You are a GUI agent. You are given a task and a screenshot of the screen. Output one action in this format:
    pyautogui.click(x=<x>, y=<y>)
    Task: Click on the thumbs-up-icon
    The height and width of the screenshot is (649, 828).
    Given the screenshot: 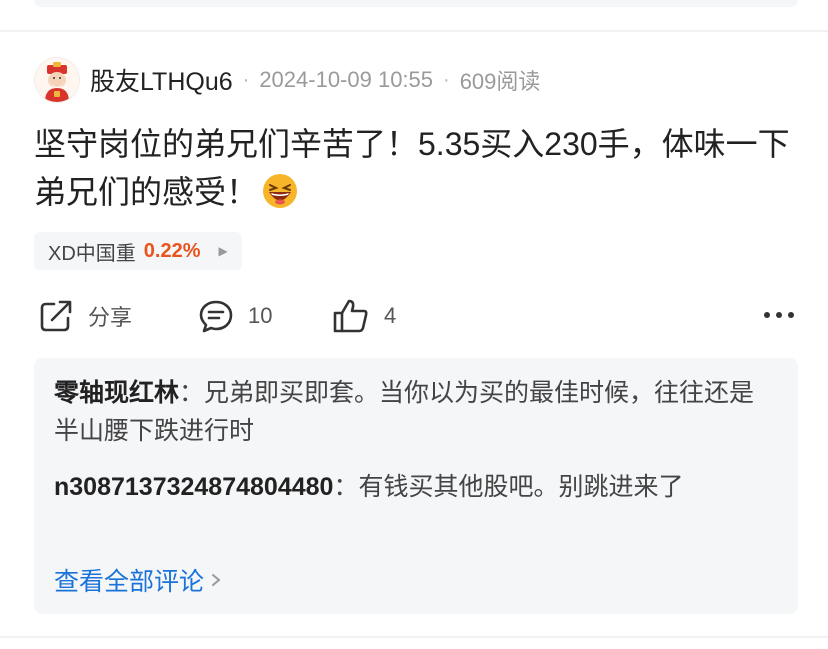 What is the action you would take?
    pyautogui.click(x=350, y=316)
    